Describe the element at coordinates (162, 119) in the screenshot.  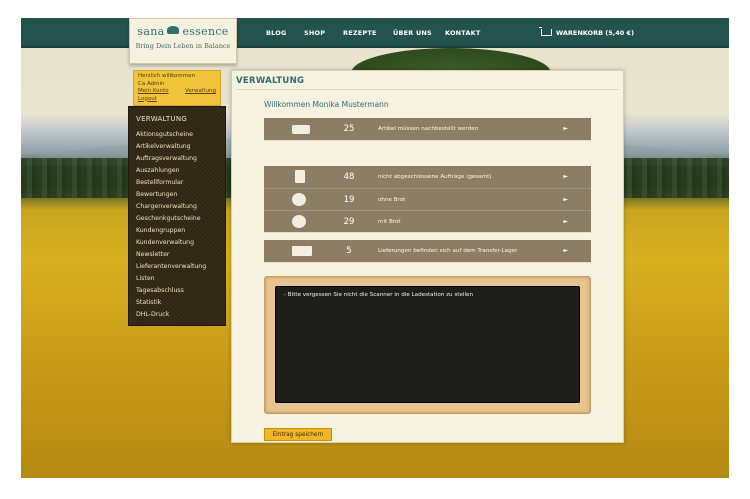
I see `sidebar-heading: VERWALTUNG` at that location.